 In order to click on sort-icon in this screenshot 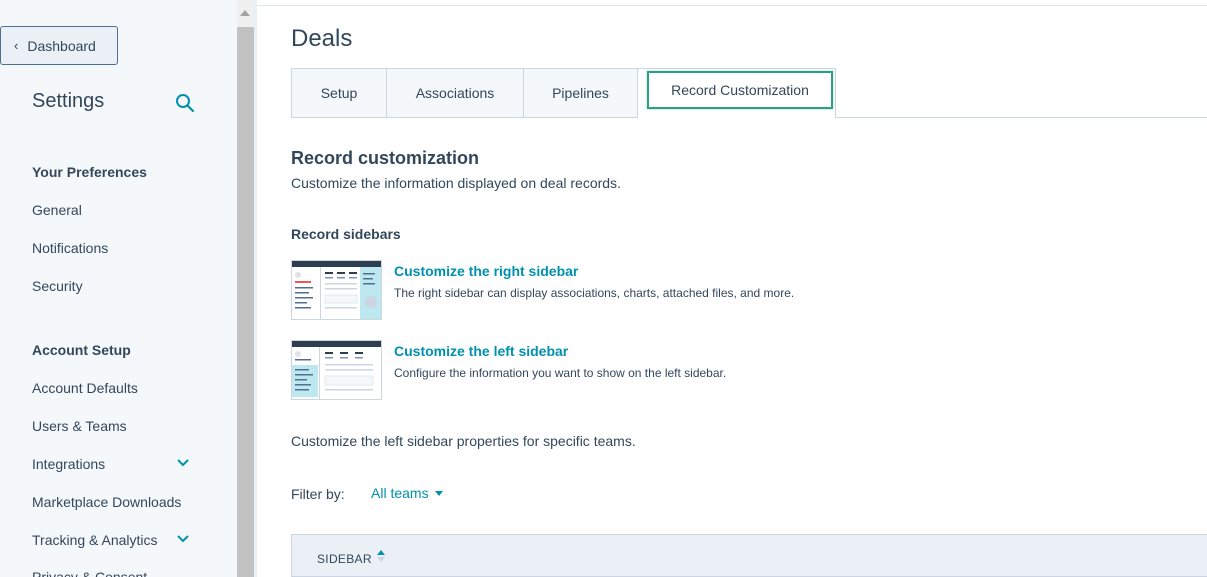, I will do `click(380, 556)`.